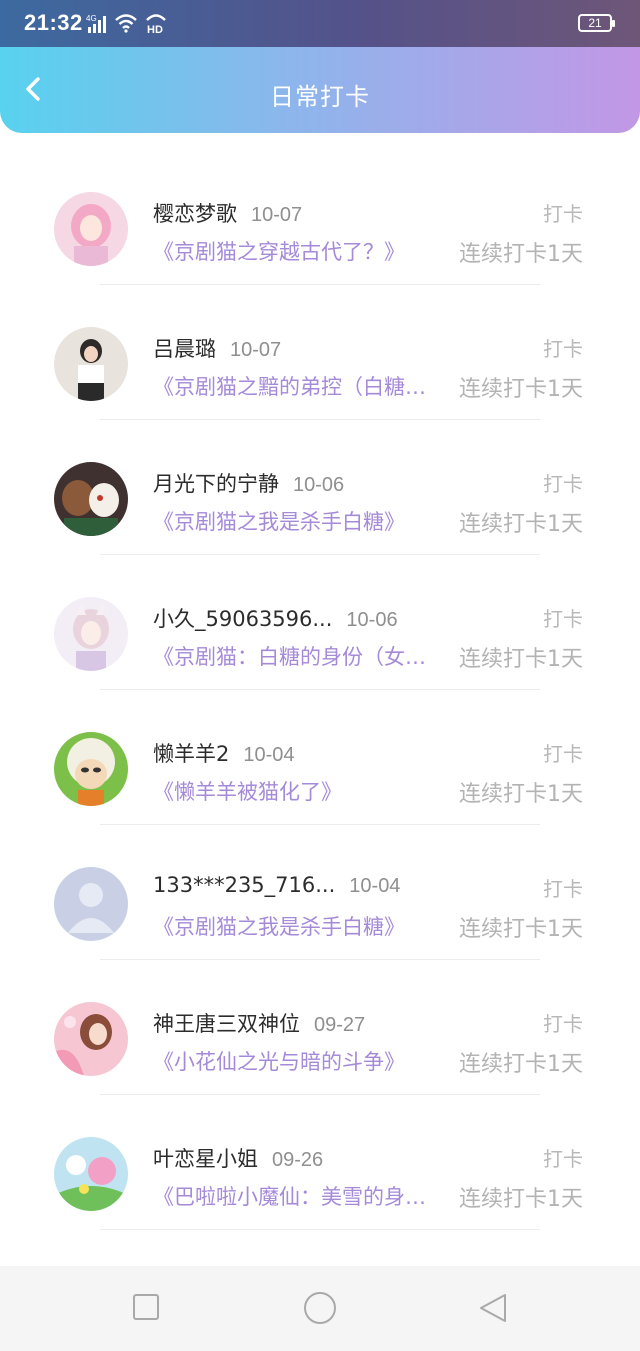 Image resolution: width=640 pixels, height=1351 pixels. I want to click on signal-label: 4G, so click(91, 18).